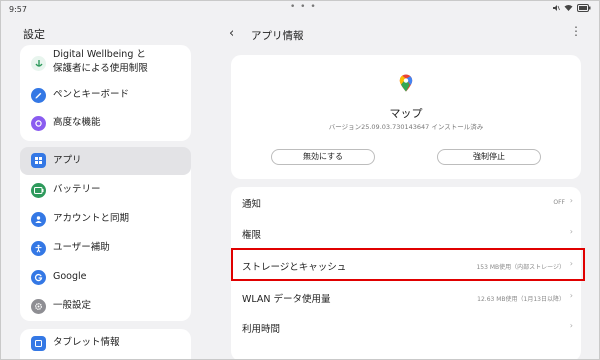 This screenshot has height=360, width=600. I want to click on sidebar-item-label: バッテリー, so click(77, 189).